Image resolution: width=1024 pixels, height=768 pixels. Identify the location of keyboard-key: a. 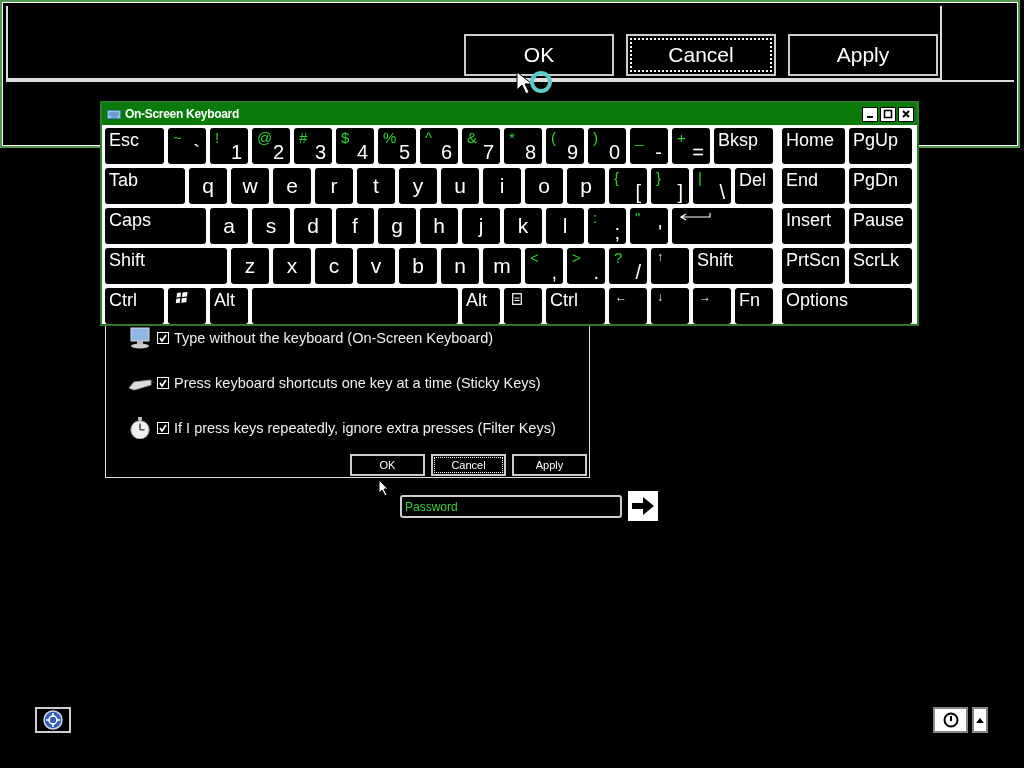
(229, 226).